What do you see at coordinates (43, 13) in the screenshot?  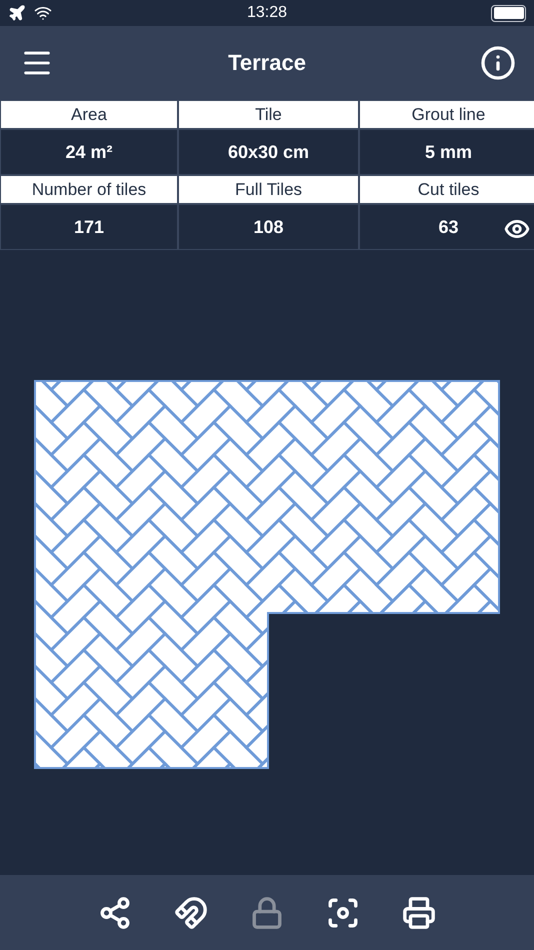 I see `wifi-icon` at bounding box center [43, 13].